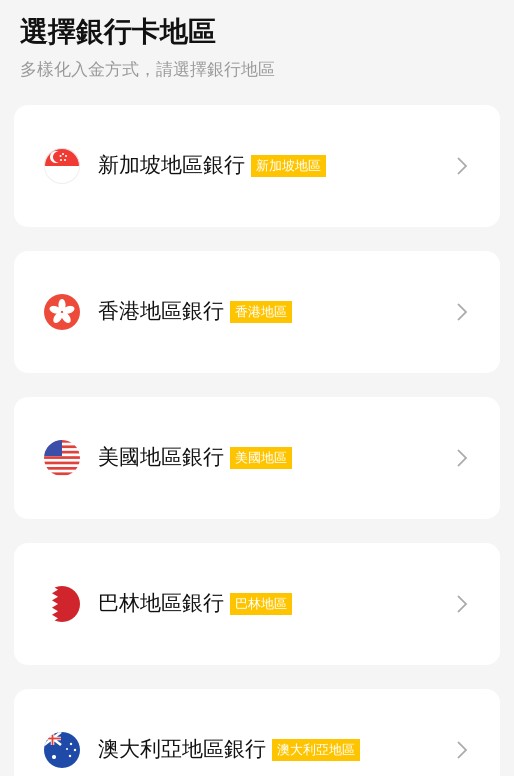  Describe the element at coordinates (261, 604) in the screenshot. I see `region-tag: 巴林地區` at that location.